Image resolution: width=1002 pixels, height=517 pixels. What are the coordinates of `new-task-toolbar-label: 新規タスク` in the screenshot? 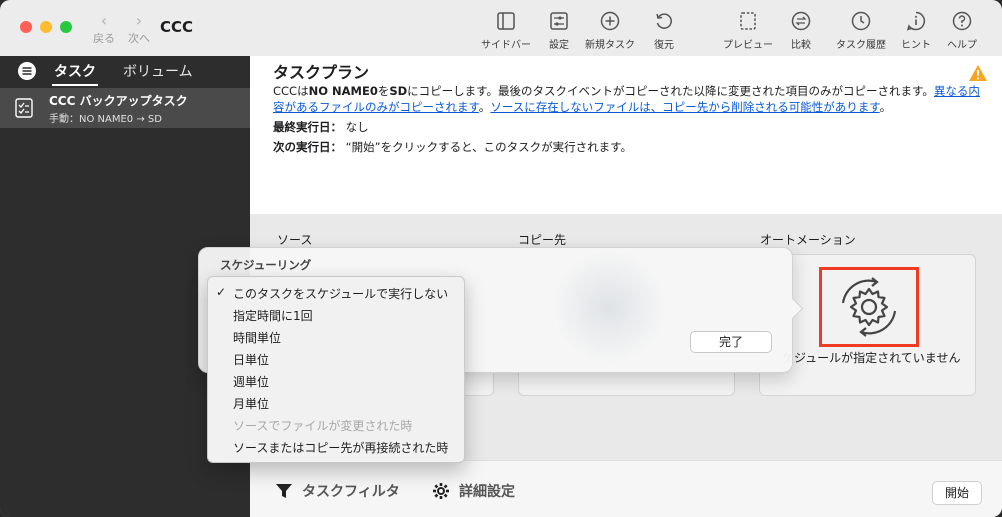 It's located at (610, 45).